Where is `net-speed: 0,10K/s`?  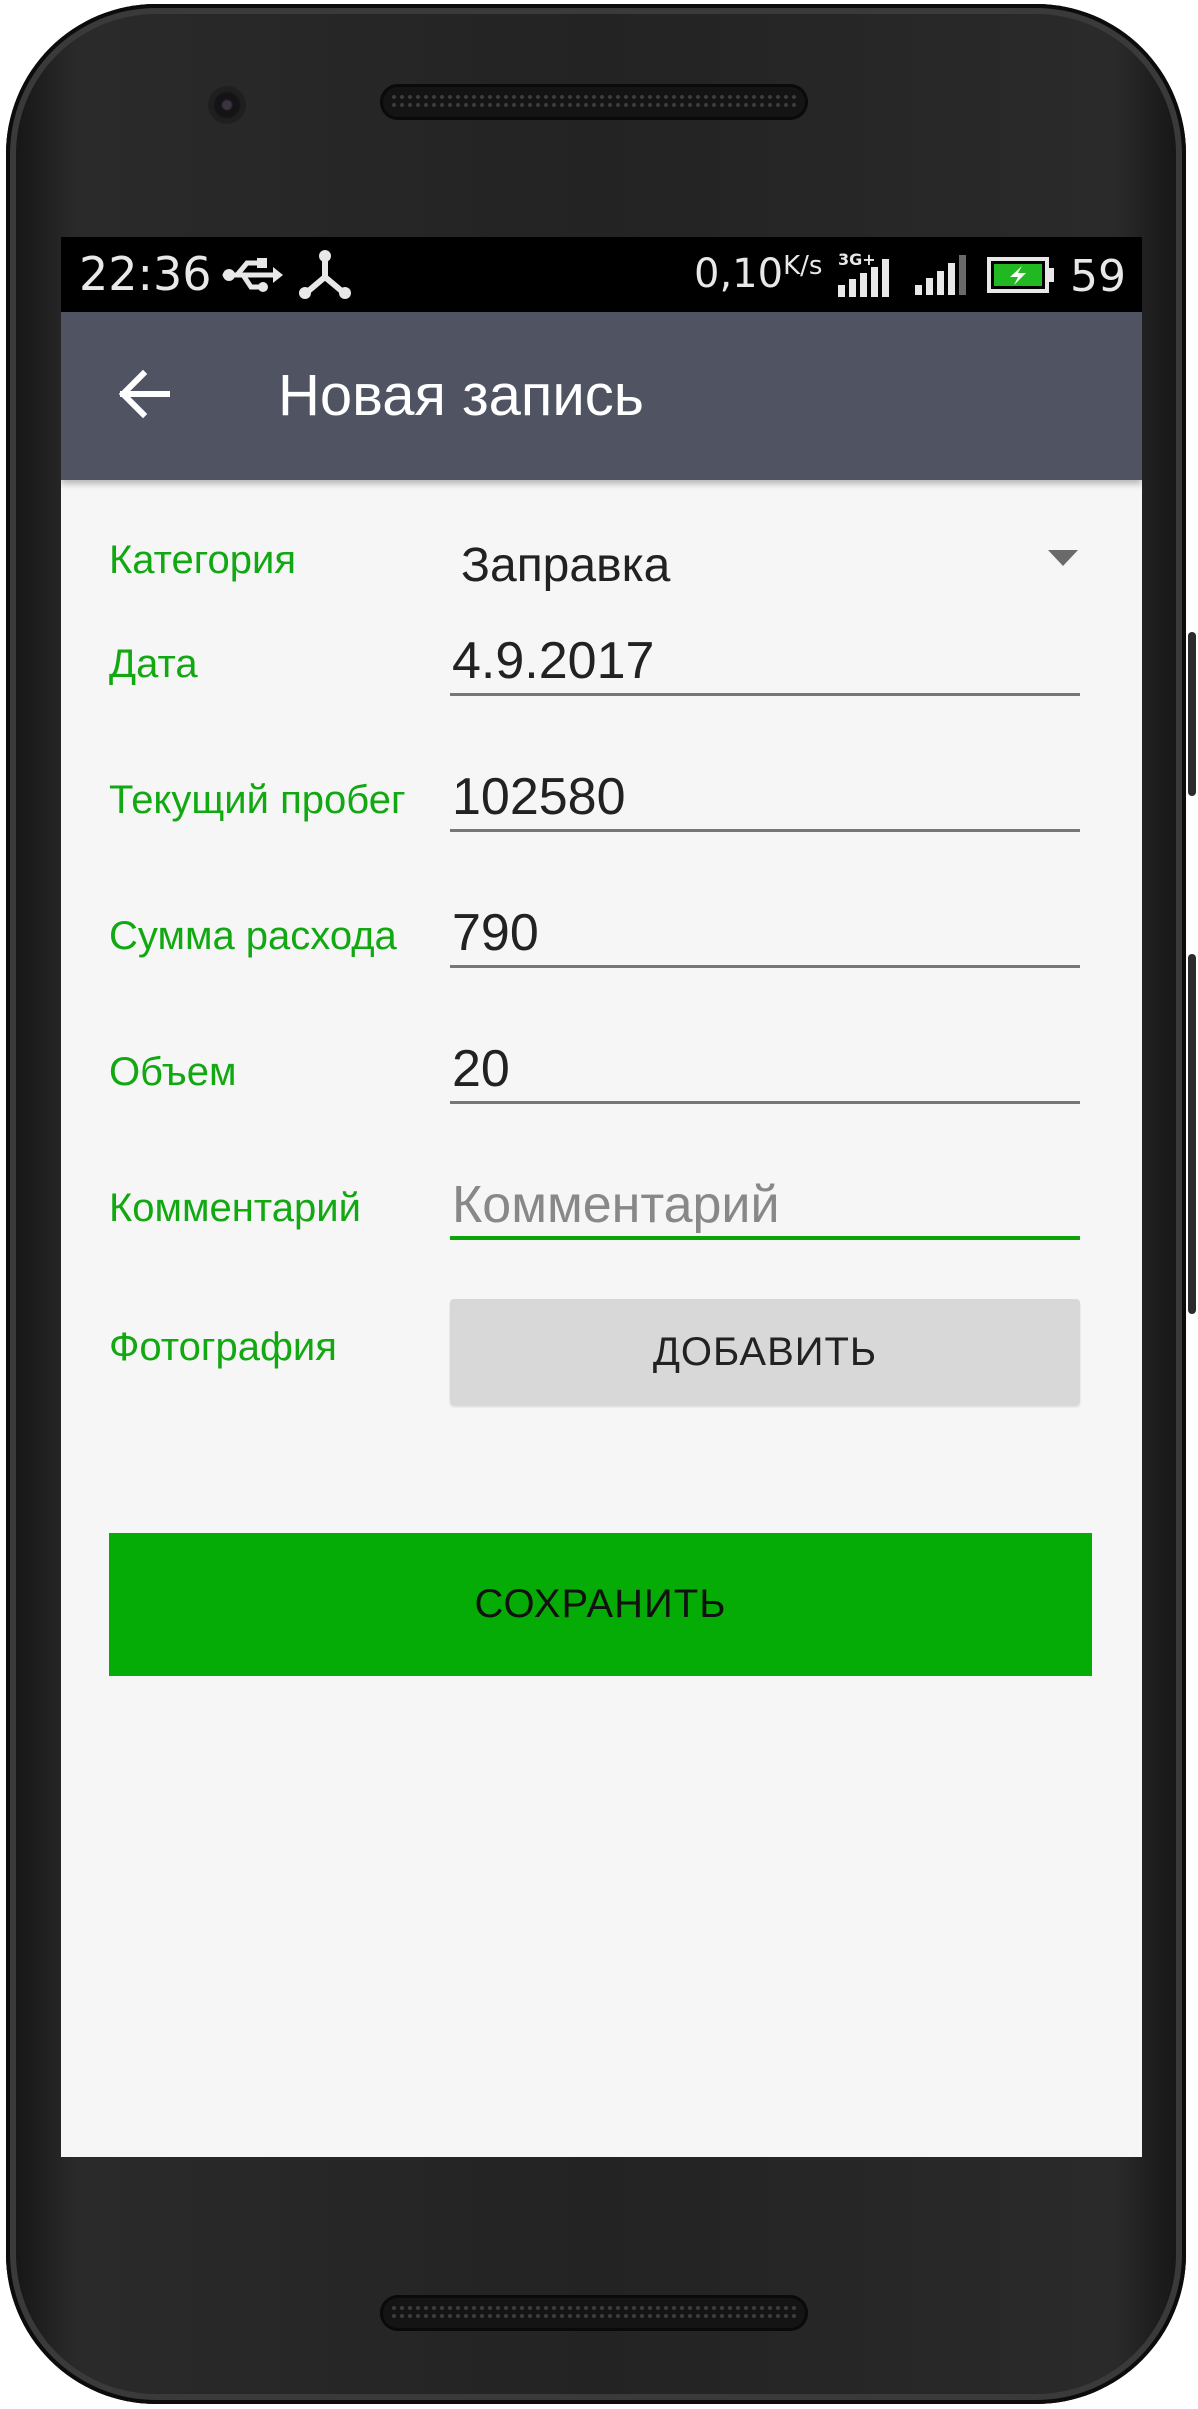 net-speed: 0,10K/s is located at coordinates (758, 274).